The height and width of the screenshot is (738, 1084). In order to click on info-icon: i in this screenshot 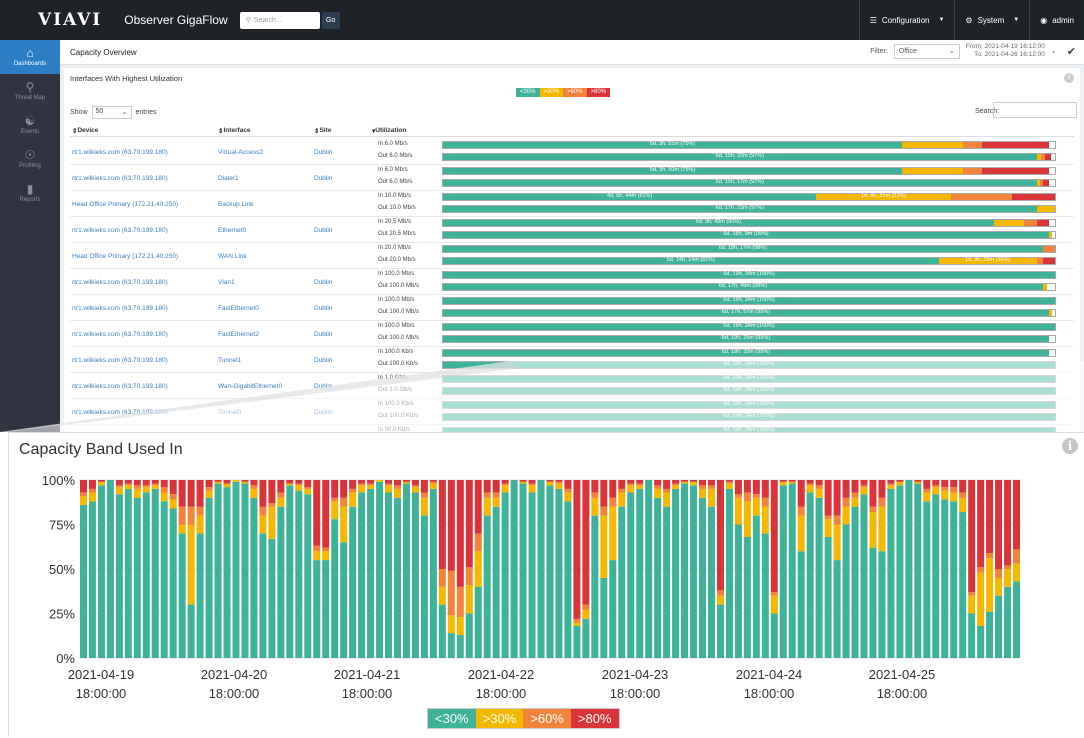, I will do `click(1070, 446)`.